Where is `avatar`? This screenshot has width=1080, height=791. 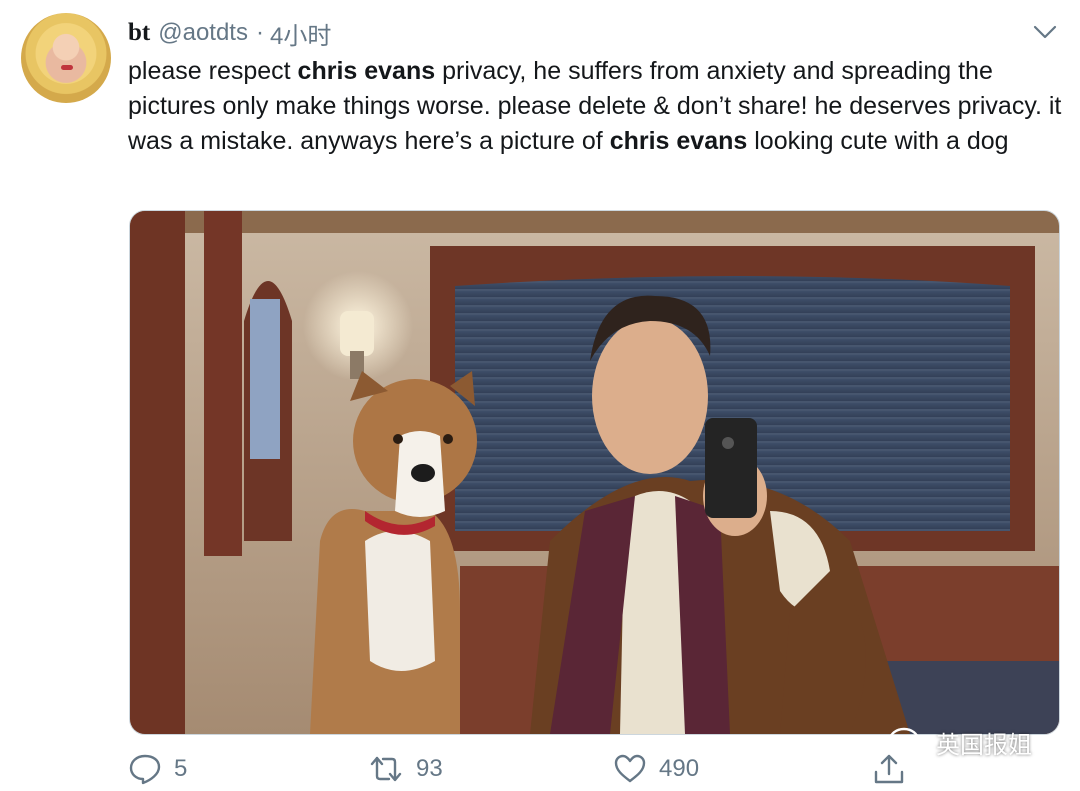 avatar is located at coordinates (66, 58).